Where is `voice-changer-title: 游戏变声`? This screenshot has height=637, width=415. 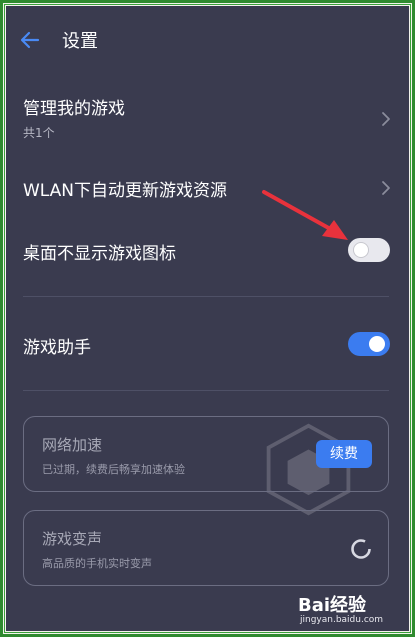 voice-changer-title: 游戏变声 is located at coordinates (72, 539).